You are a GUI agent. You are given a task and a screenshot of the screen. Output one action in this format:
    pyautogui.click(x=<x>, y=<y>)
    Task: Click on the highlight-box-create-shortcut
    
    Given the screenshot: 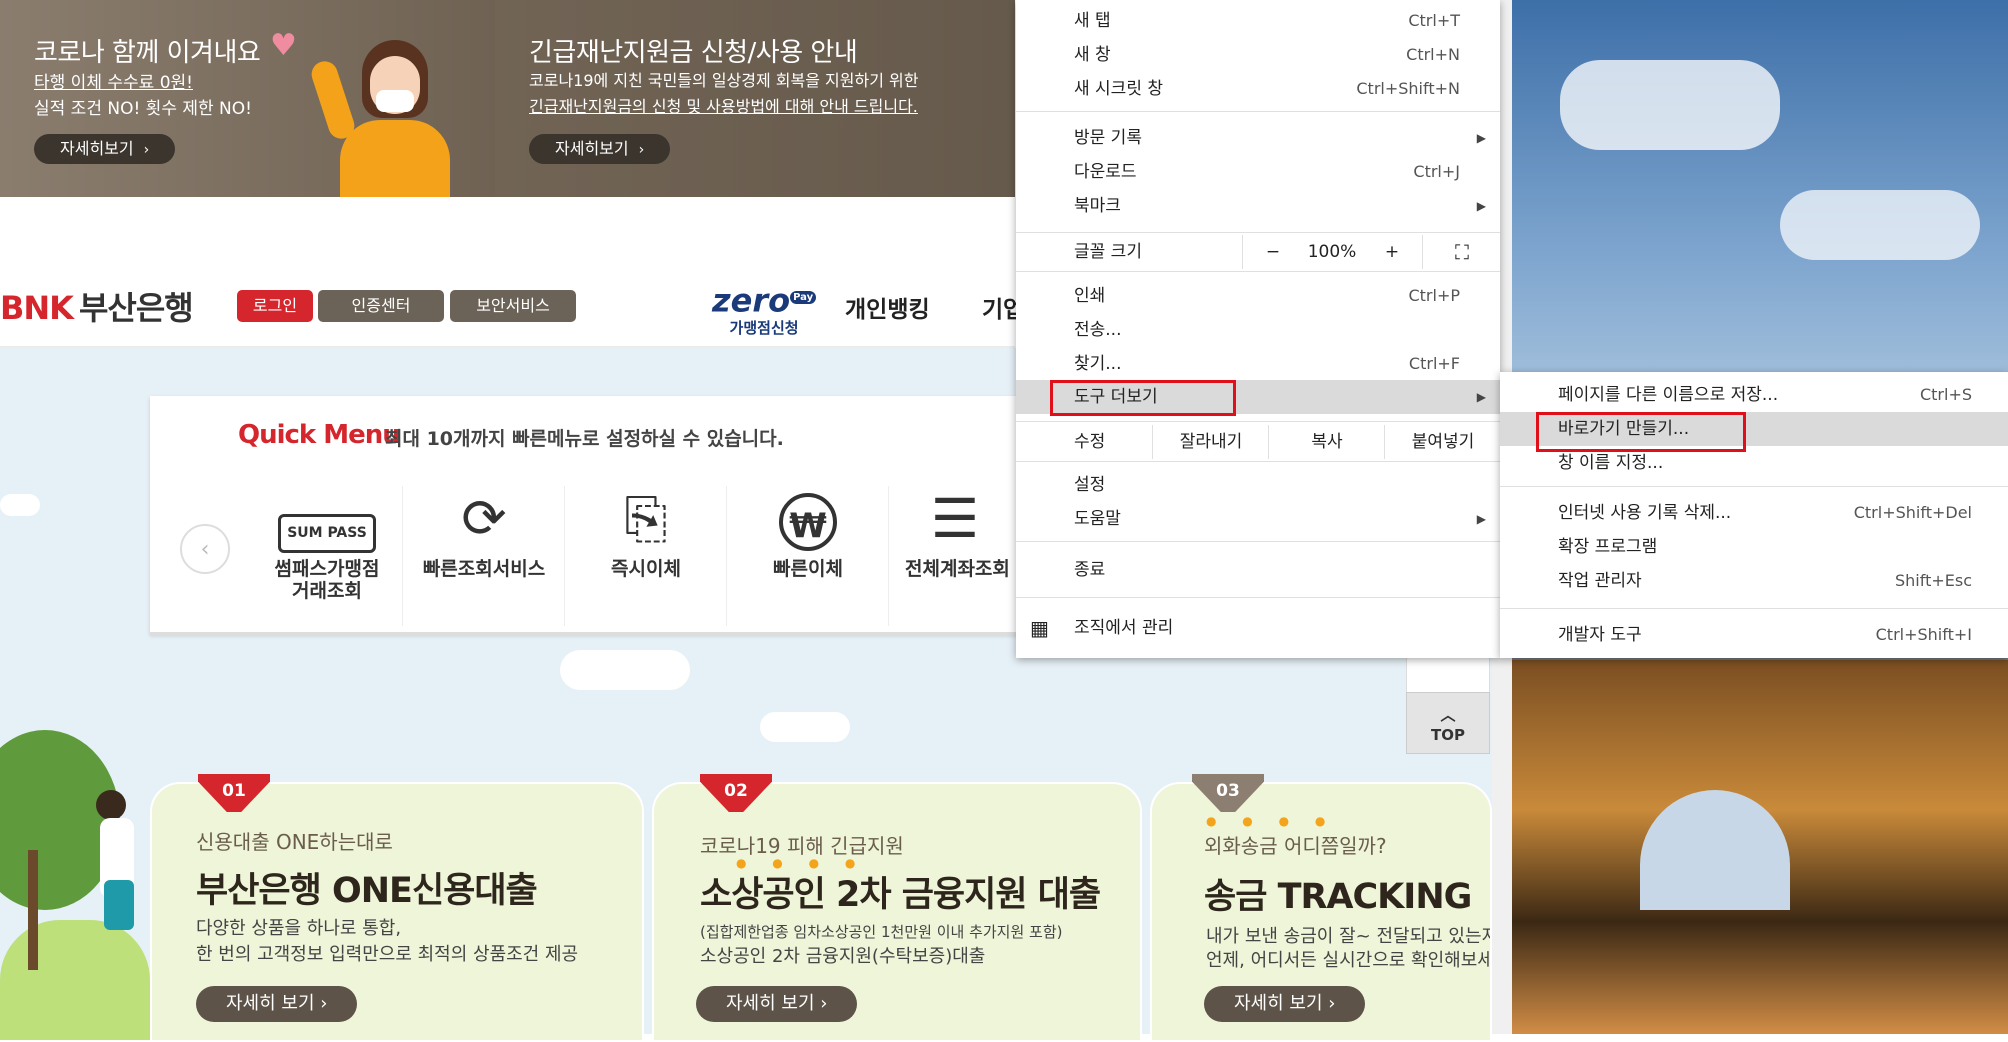 What is the action you would take?
    pyautogui.click(x=1641, y=432)
    